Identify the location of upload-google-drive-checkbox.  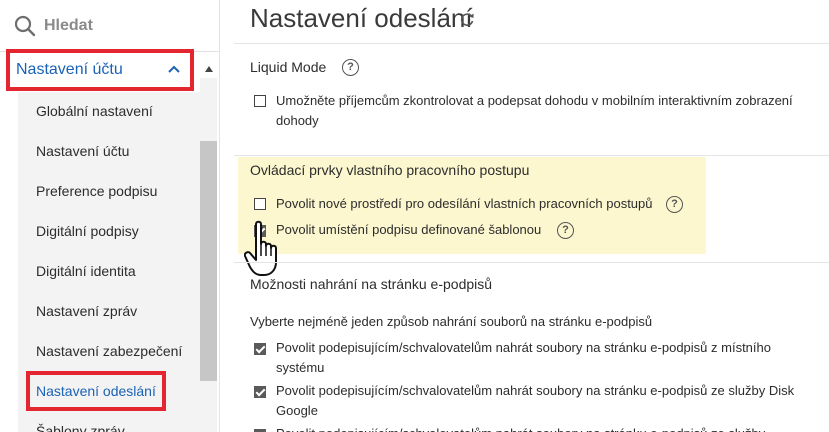
(260, 392).